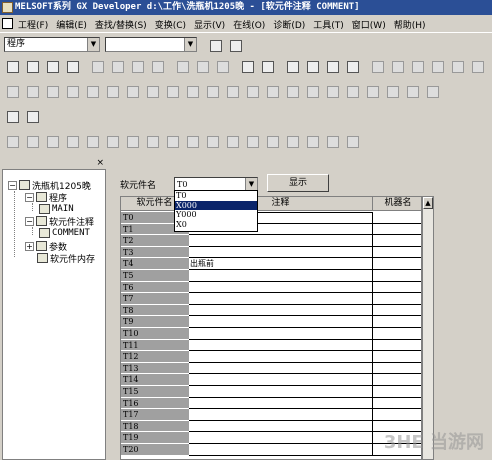  Describe the element at coordinates (209, 24) in the screenshot. I see `menu-item: 显示(V)` at that location.